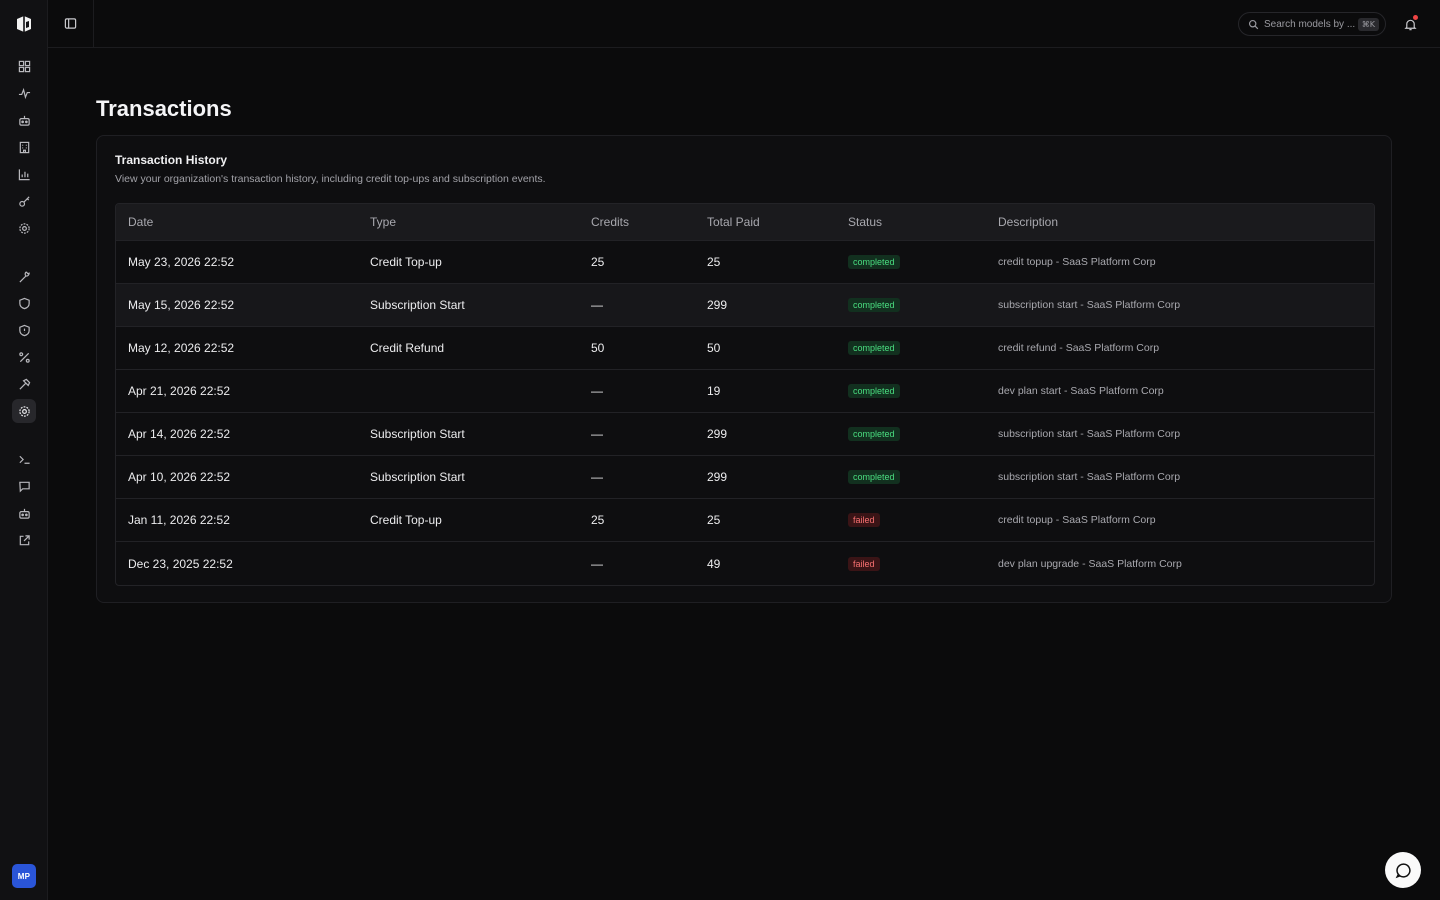 Image resolution: width=1440 pixels, height=900 pixels. I want to click on sidebar-item-api-keys, so click(24, 201).